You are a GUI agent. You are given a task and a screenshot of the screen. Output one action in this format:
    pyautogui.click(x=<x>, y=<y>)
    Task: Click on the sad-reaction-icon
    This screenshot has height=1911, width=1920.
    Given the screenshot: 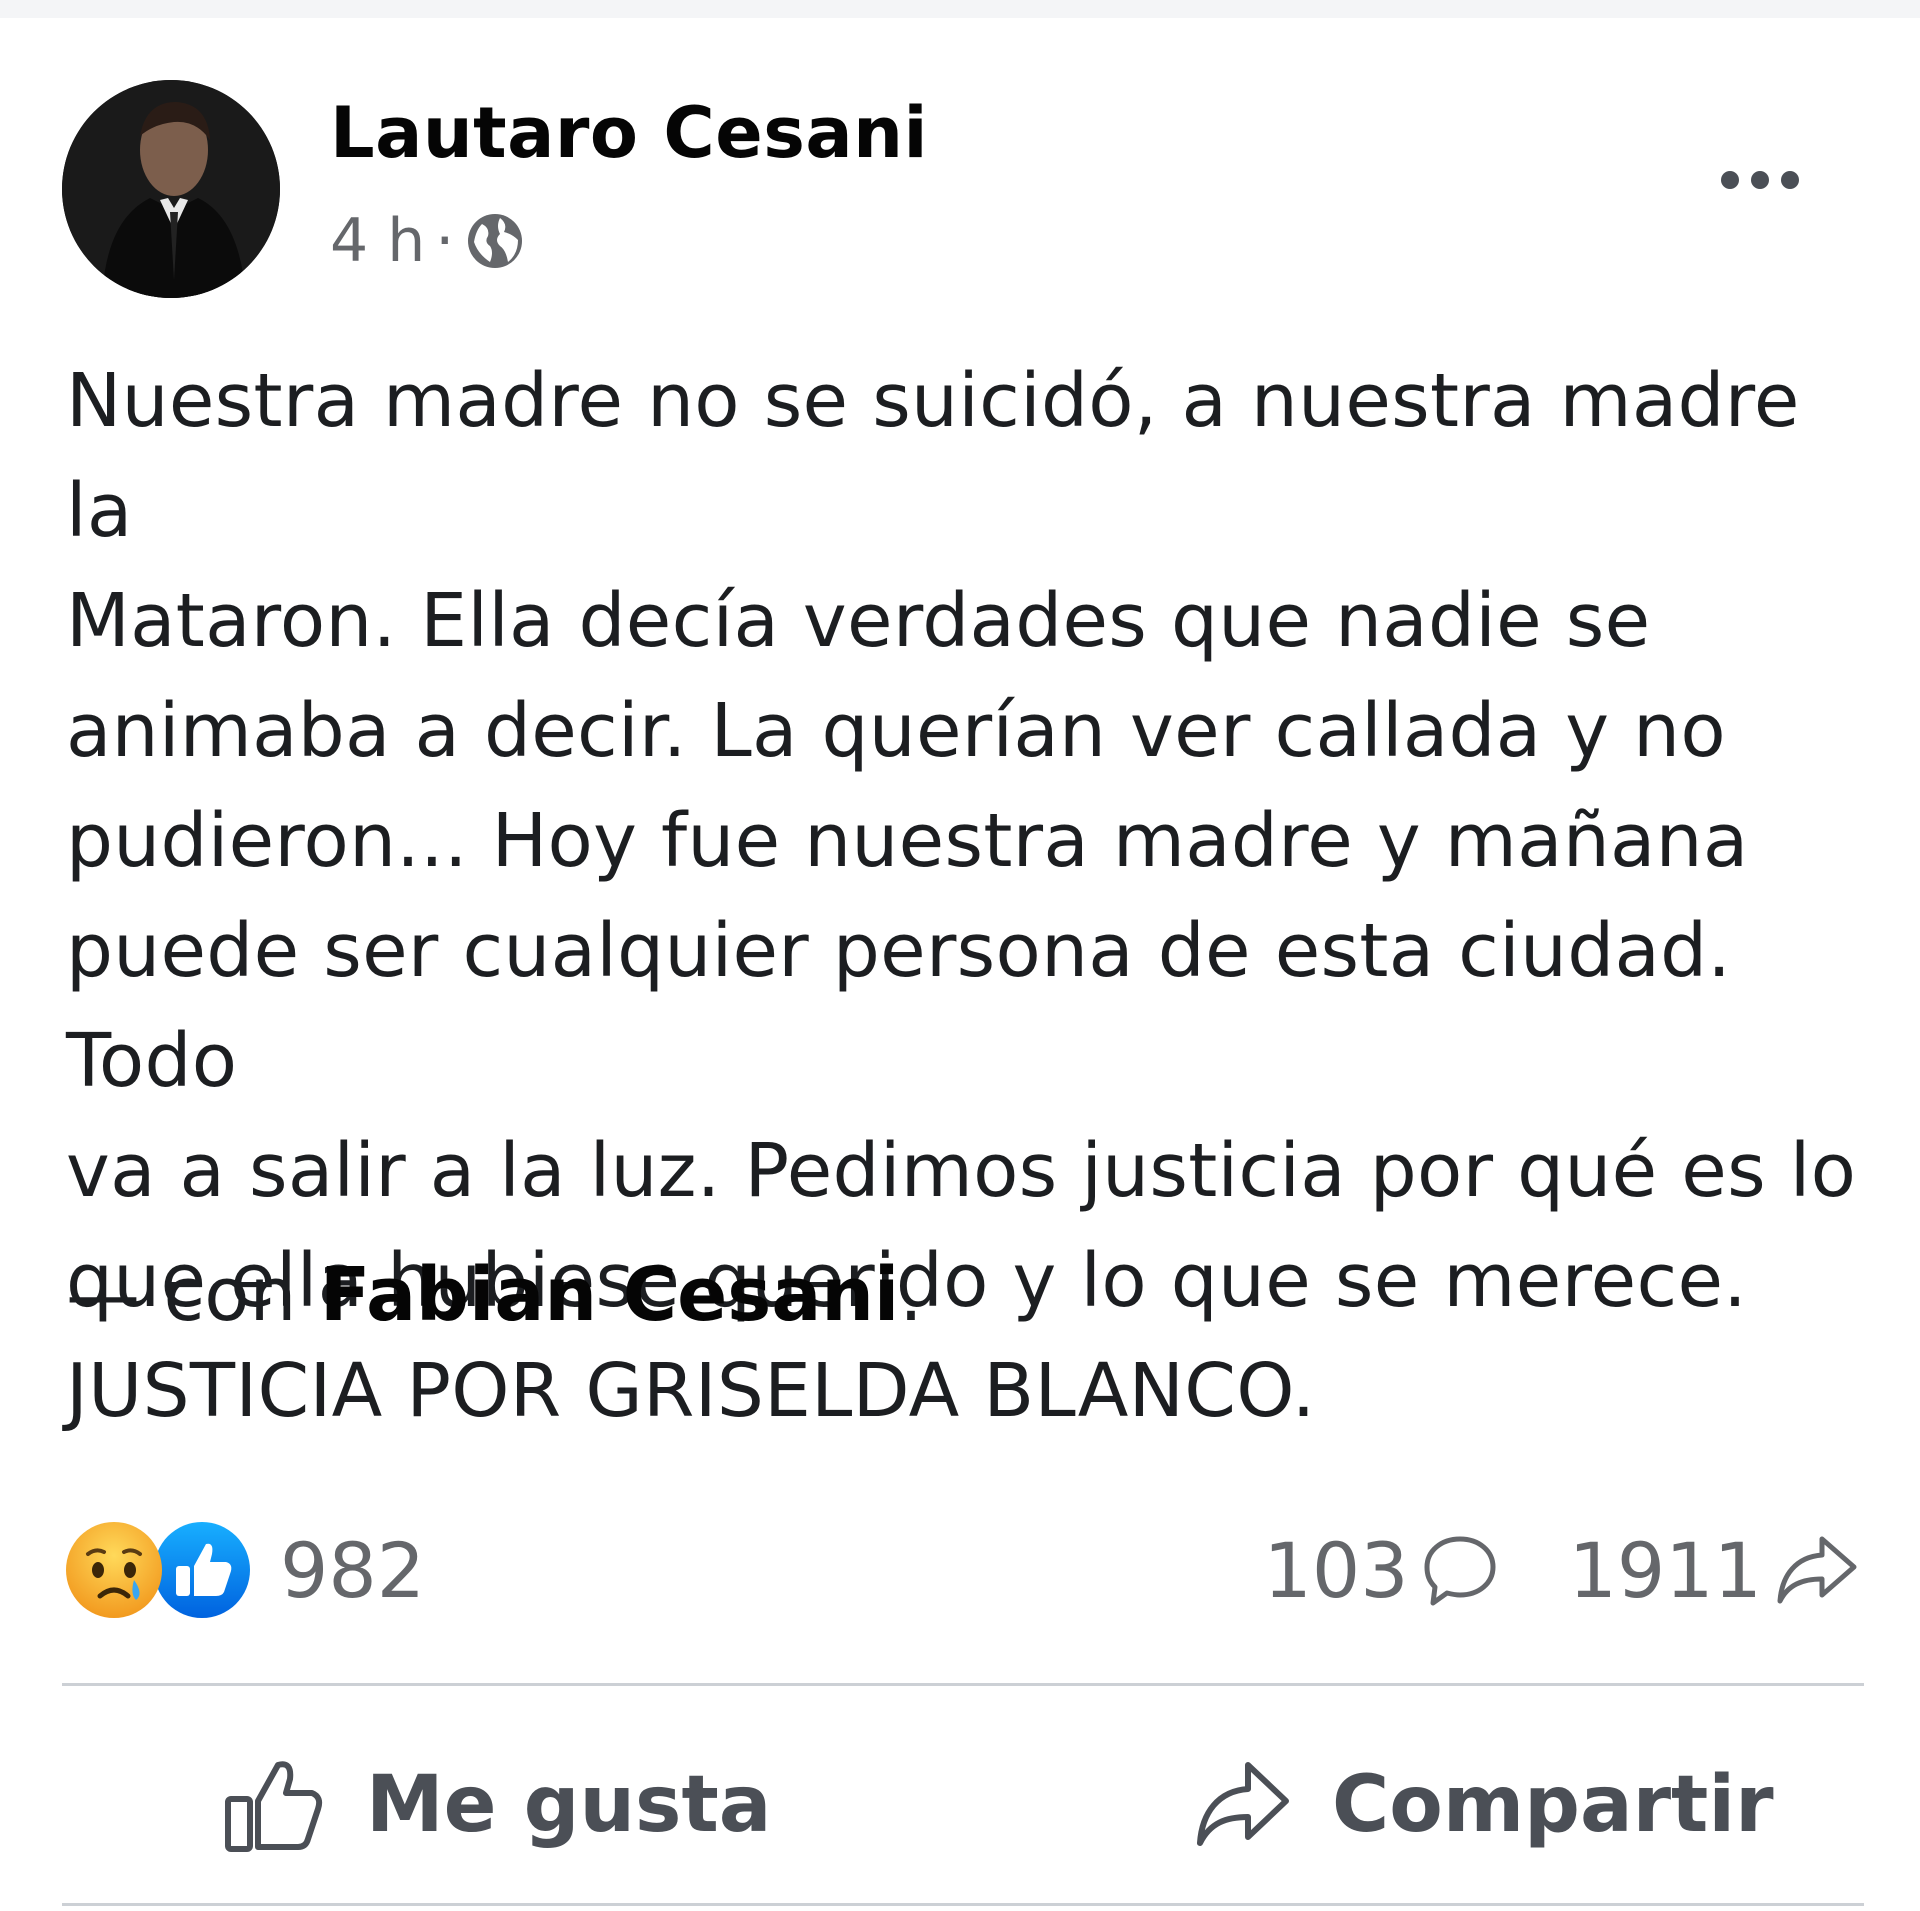 What is the action you would take?
    pyautogui.click(x=114, y=1570)
    